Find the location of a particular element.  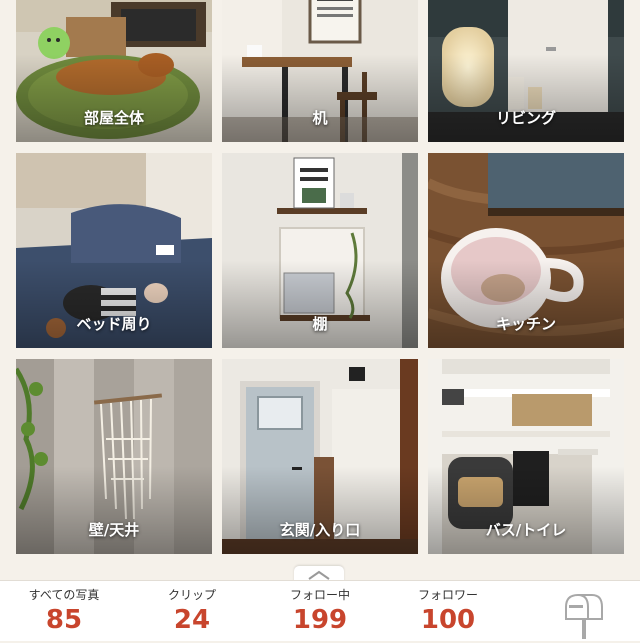

tile-label: 玄関/入り口 is located at coordinates (320, 530).